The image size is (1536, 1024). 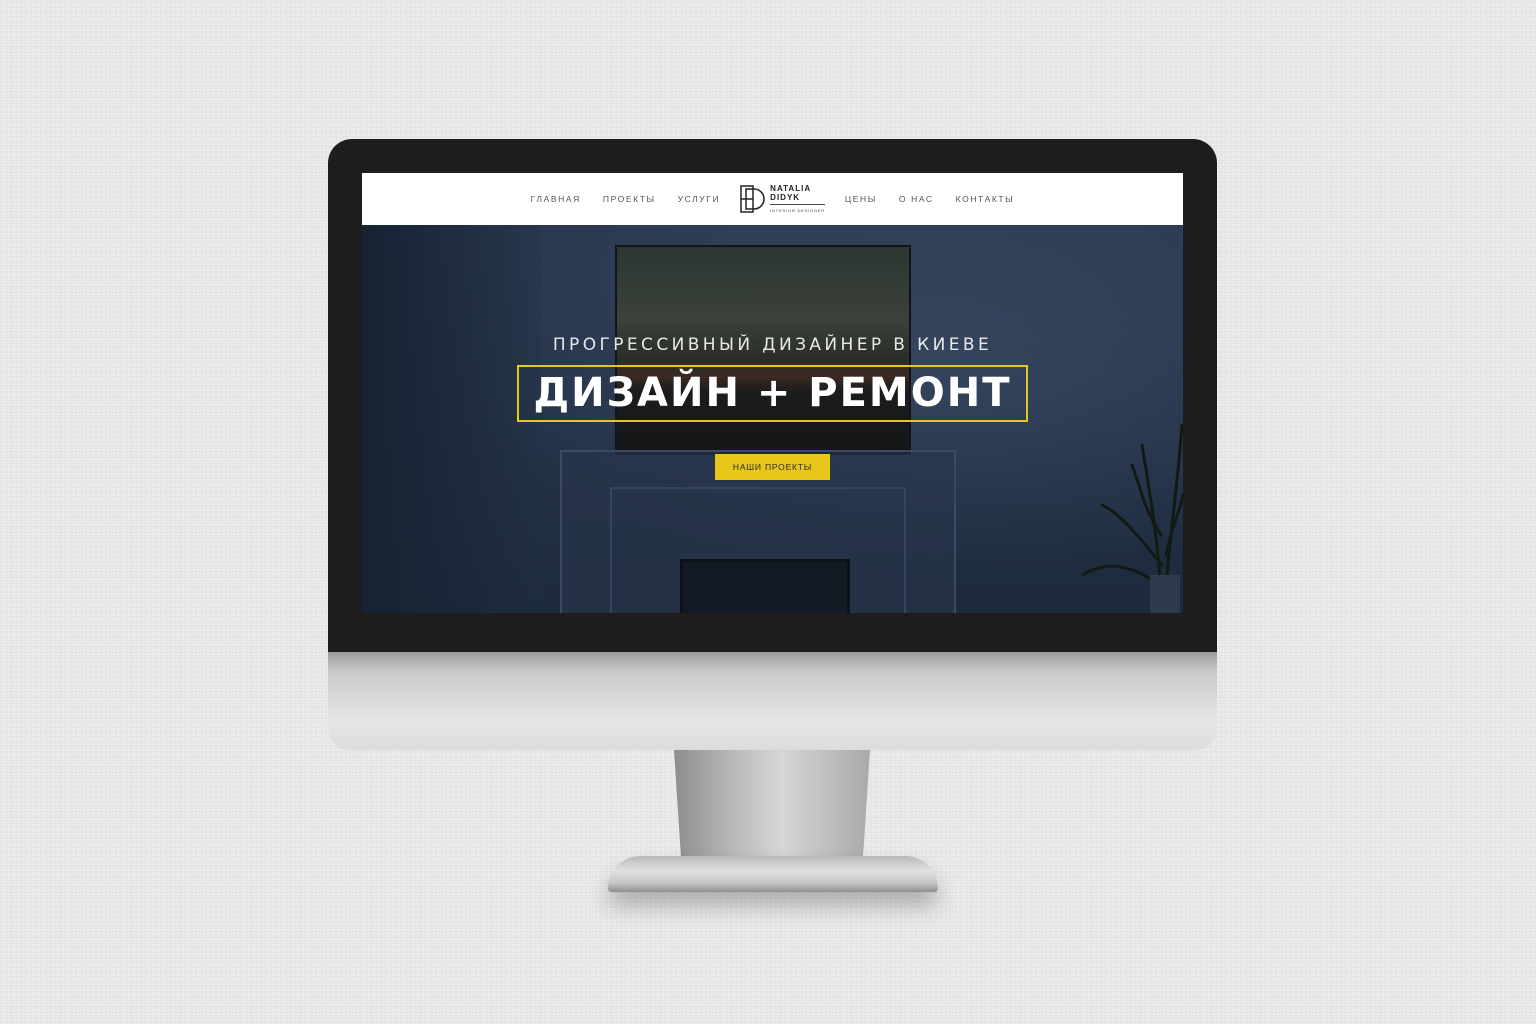 I want to click on hero-headline-frame: ДИЗАЙН + РЕМОНТ, so click(x=772, y=393).